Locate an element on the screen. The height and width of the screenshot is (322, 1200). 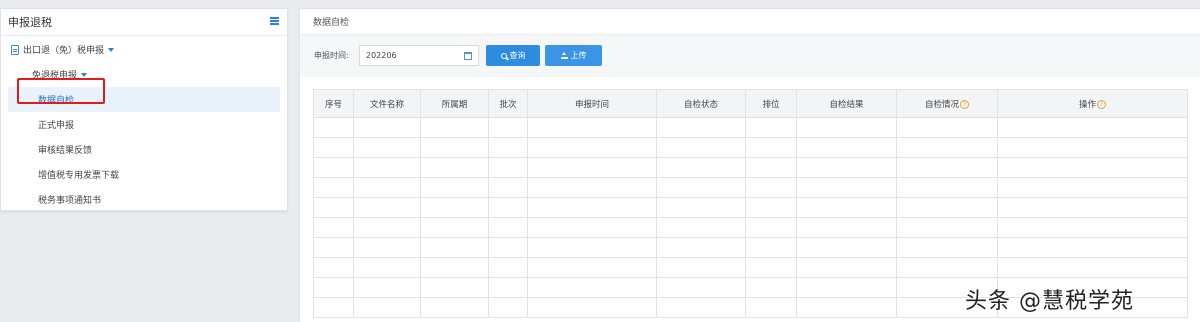
col-header-period: 所属期 is located at coordinates (454, 103).